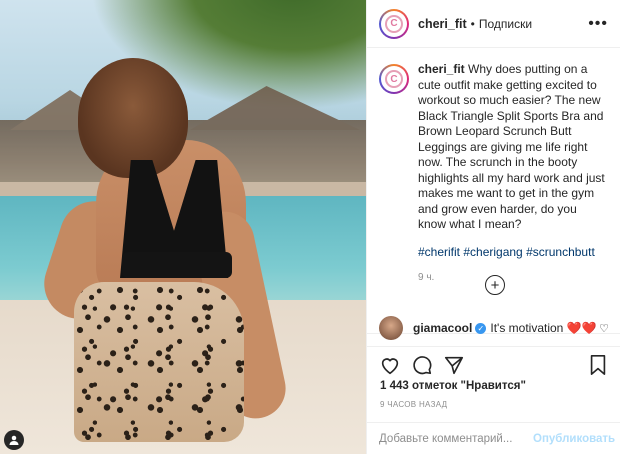 Image resolution: width=620 pixels, height=454 pixels. What do you see at coordinates (442, 328) in the screenshot?
I see `comment-username: giamacool` at bounding box center [442, 328].